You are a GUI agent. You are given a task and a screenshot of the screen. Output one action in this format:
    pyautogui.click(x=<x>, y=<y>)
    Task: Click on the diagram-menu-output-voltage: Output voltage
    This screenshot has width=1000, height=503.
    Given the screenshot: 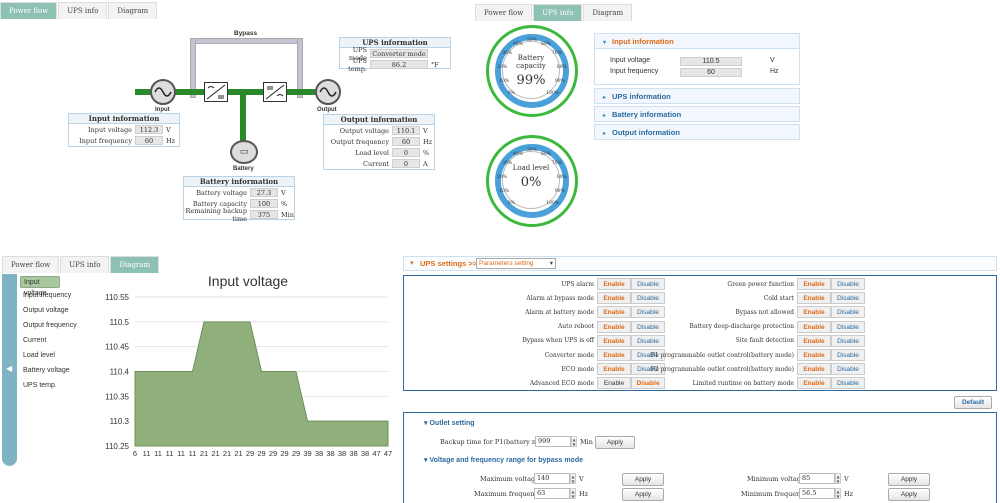 What is the action you would take?
    pyautogui.click(x=48, y=310)
    